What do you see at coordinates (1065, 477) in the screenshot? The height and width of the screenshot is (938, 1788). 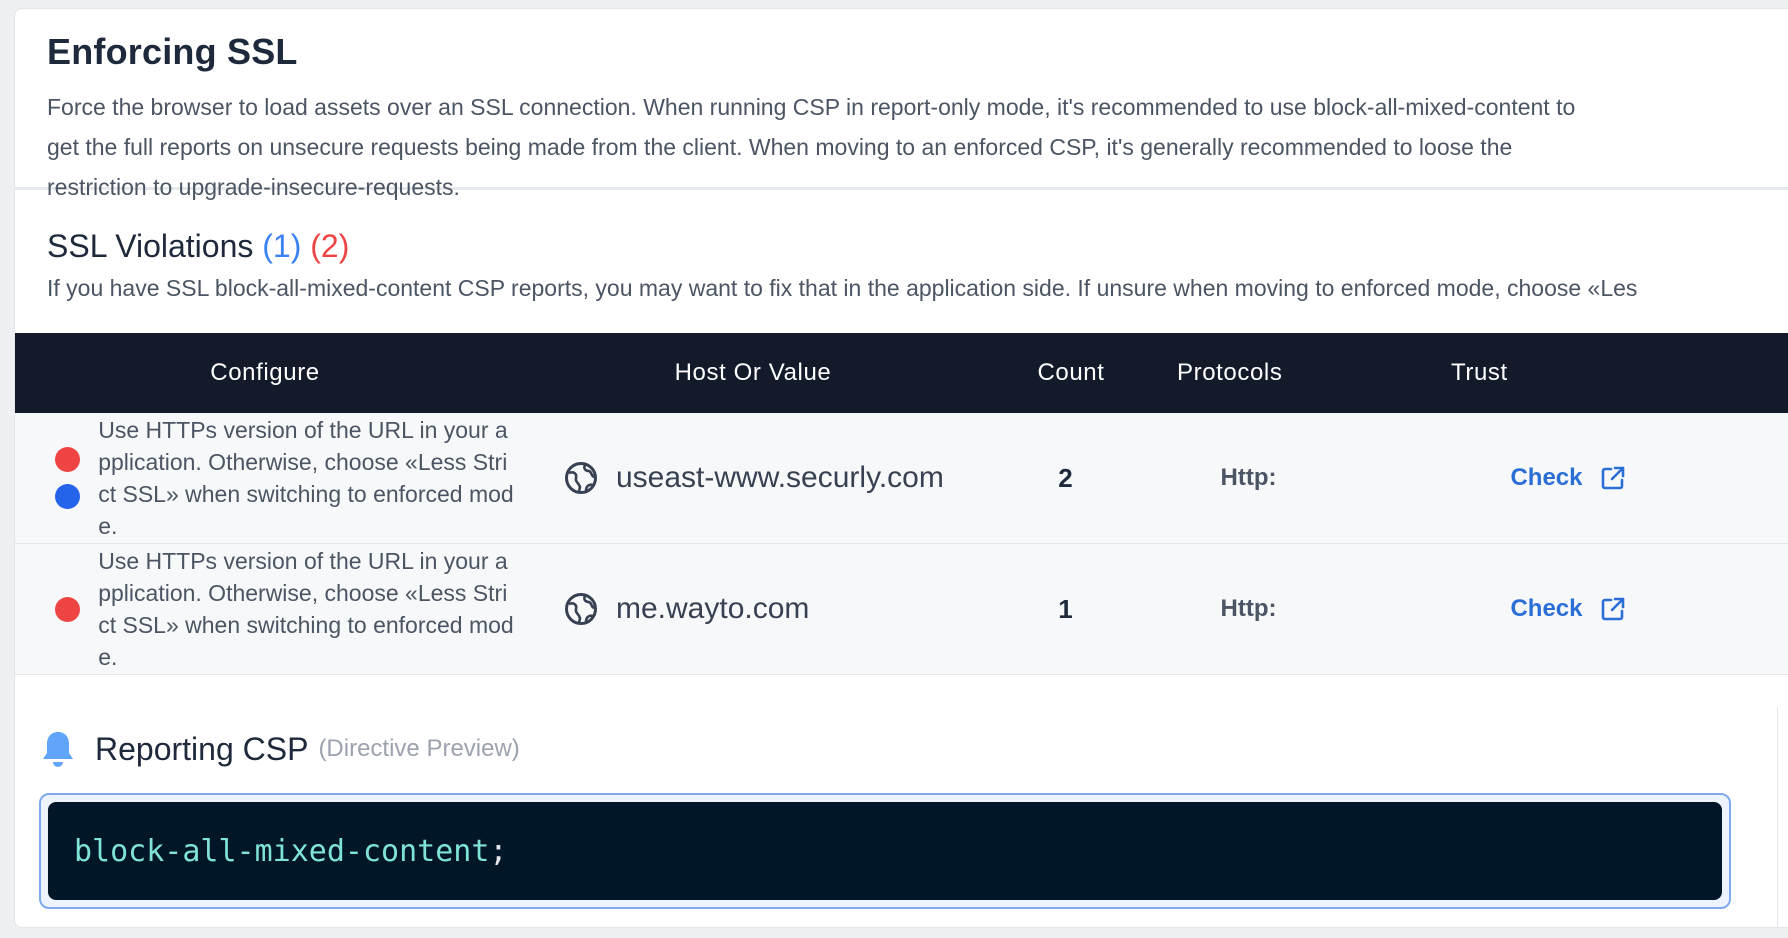 I see `count-cell: 2` at bounding box center [1065, 477].